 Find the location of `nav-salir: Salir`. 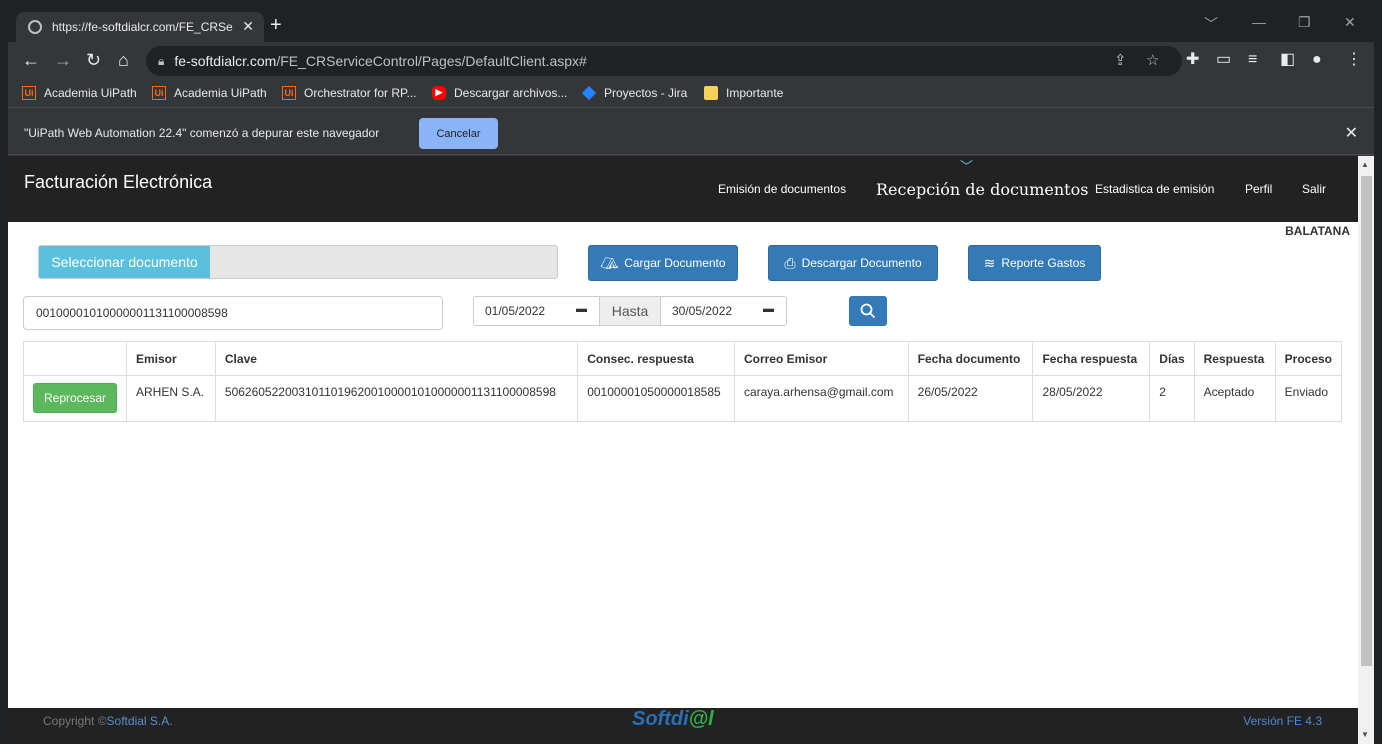

nav-salir: Salir is located at coordinates (1314, 189).